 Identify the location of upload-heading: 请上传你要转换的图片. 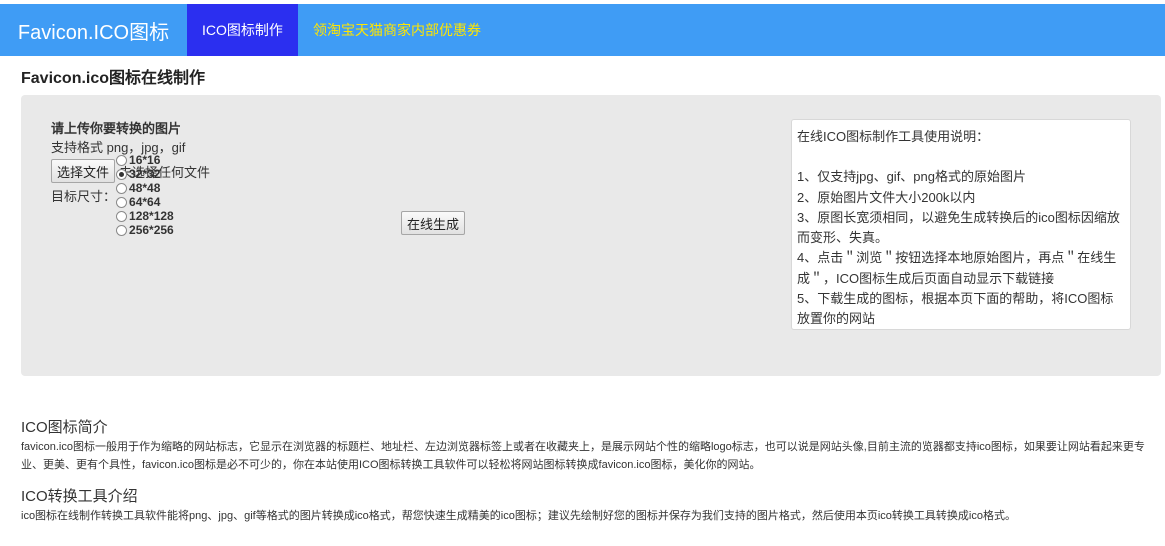
(116, 128).